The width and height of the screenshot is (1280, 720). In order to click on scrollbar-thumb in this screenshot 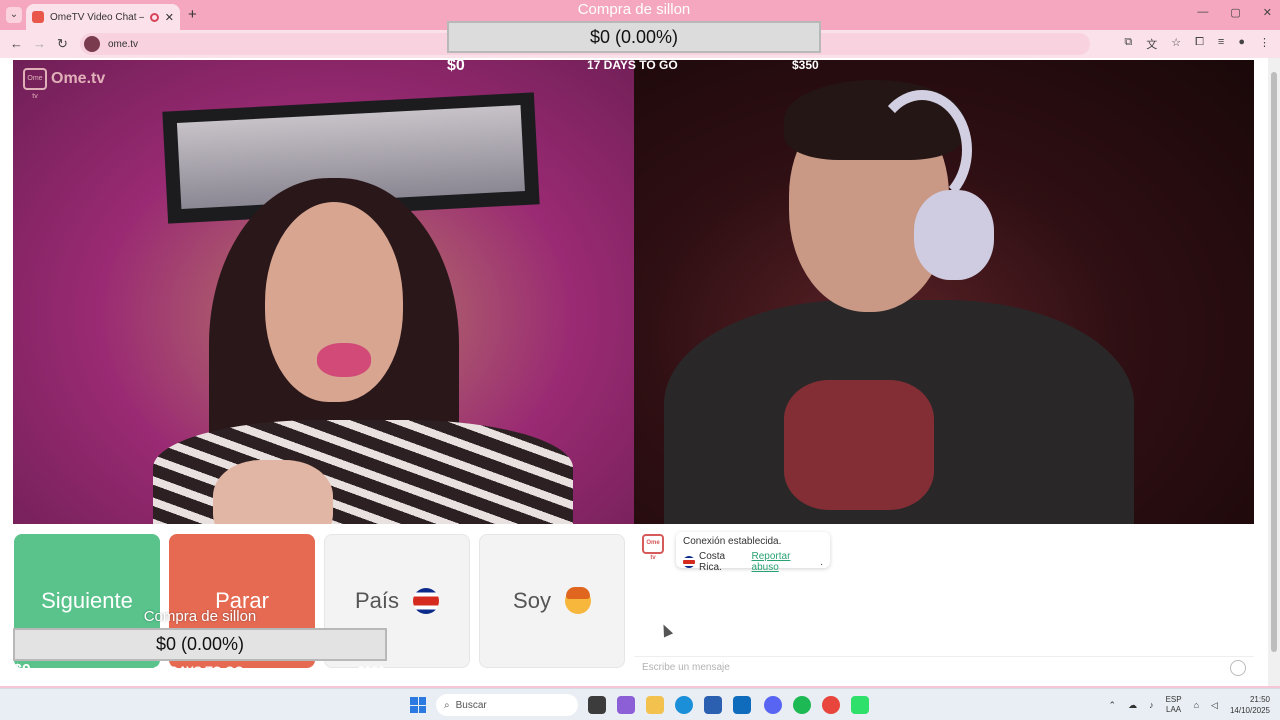, I will do `click(1274, 362)`.